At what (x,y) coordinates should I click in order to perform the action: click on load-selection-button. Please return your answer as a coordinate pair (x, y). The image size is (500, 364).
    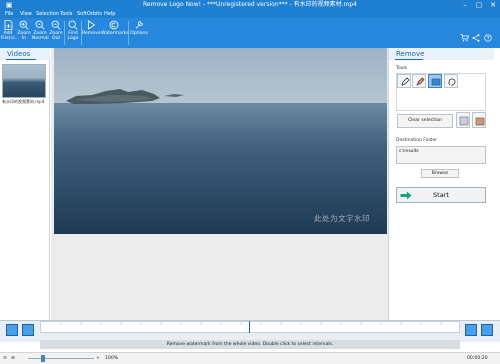
    Looking at the image, I should click on (479, 120).